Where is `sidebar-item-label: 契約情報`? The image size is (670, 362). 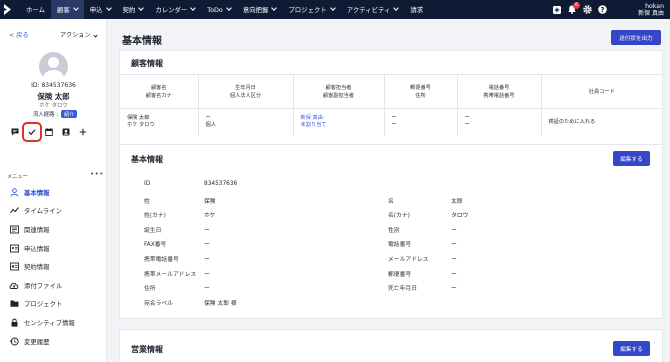
sidebar-item-label: 契約情報 is located at coordinates (37, 267).